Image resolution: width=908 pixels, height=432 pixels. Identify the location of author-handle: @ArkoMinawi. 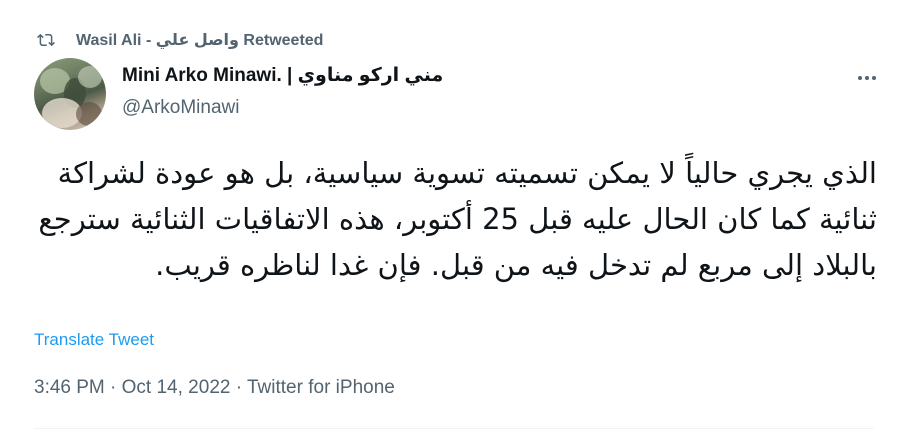
(282, 108).